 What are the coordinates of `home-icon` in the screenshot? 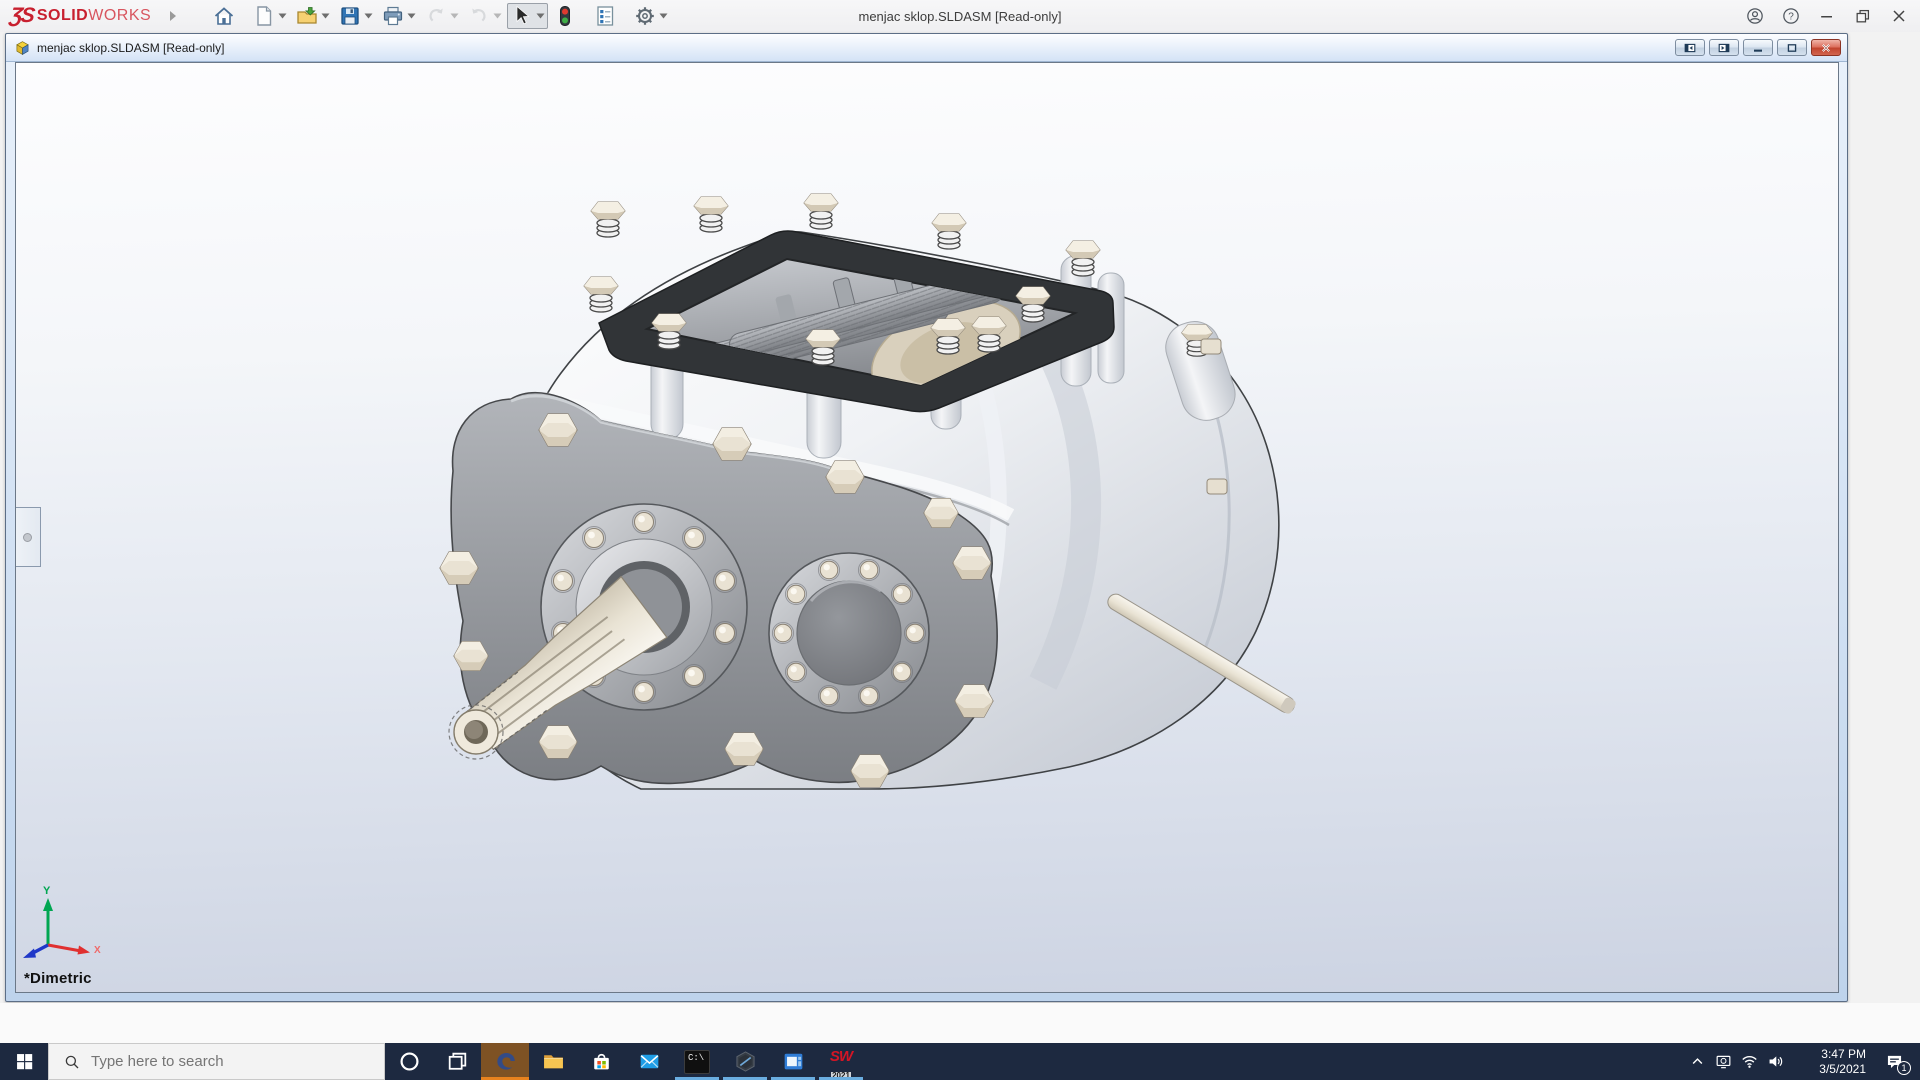 It's located at (224, 16).